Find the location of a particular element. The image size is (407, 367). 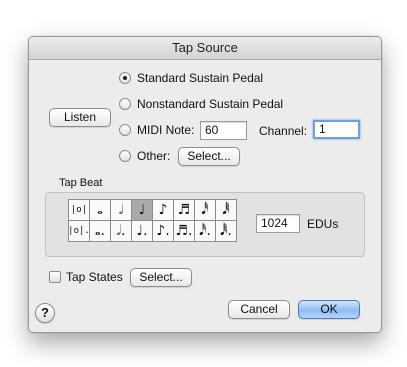

radio-label: MIDI Note: is located at coordinates (166, 130).